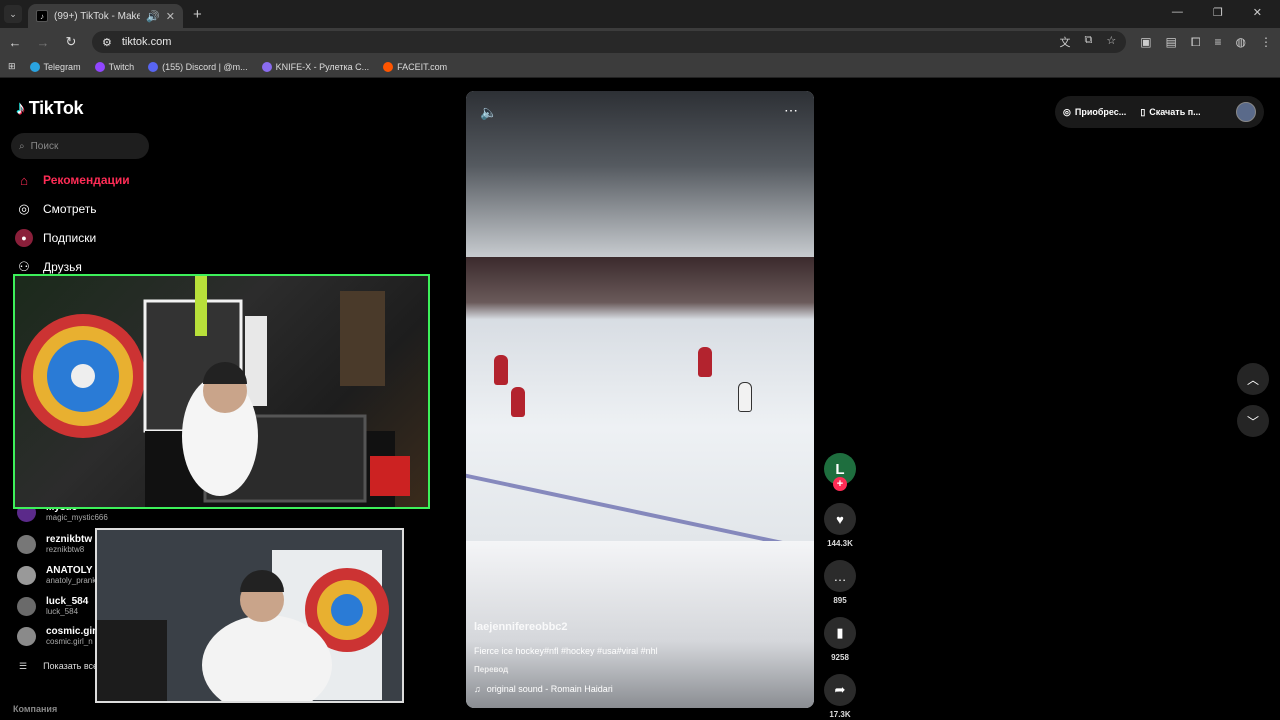 The image size is (1280, 720). I want to click on speaker-icon: 🔊, so click(153, 16).